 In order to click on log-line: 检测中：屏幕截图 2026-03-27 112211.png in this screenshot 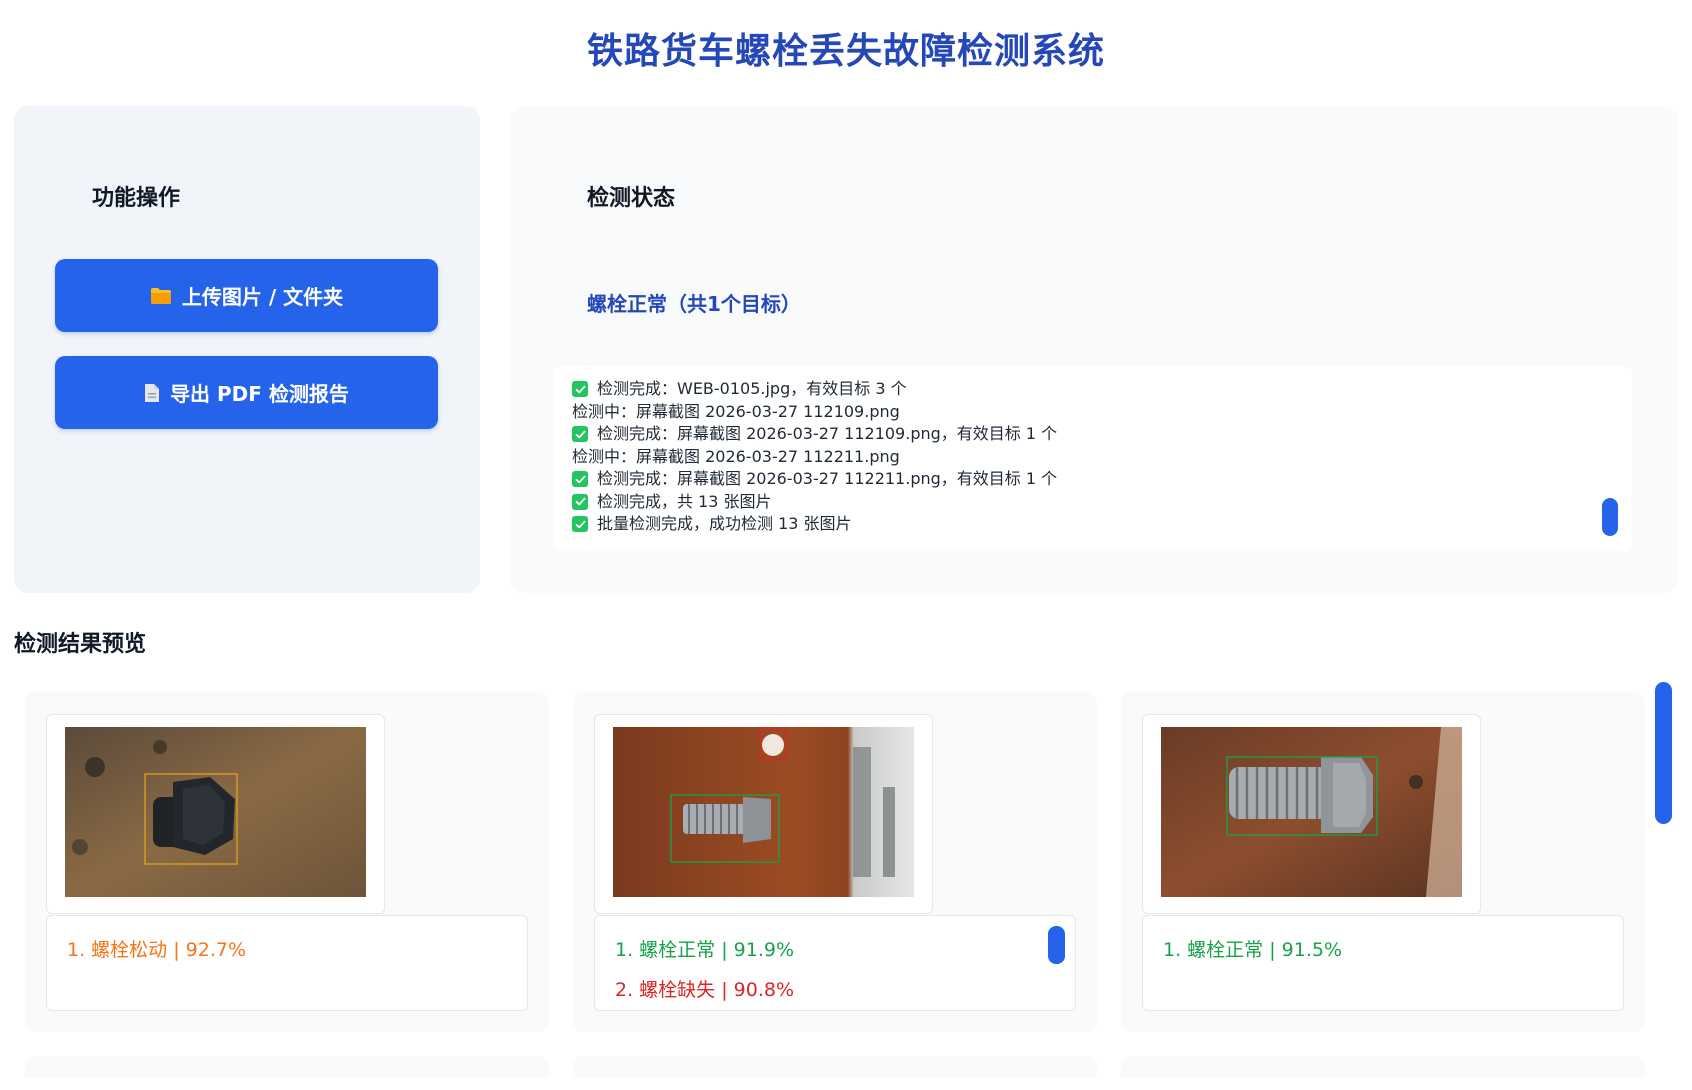, I will do `click(1093, 457)`.